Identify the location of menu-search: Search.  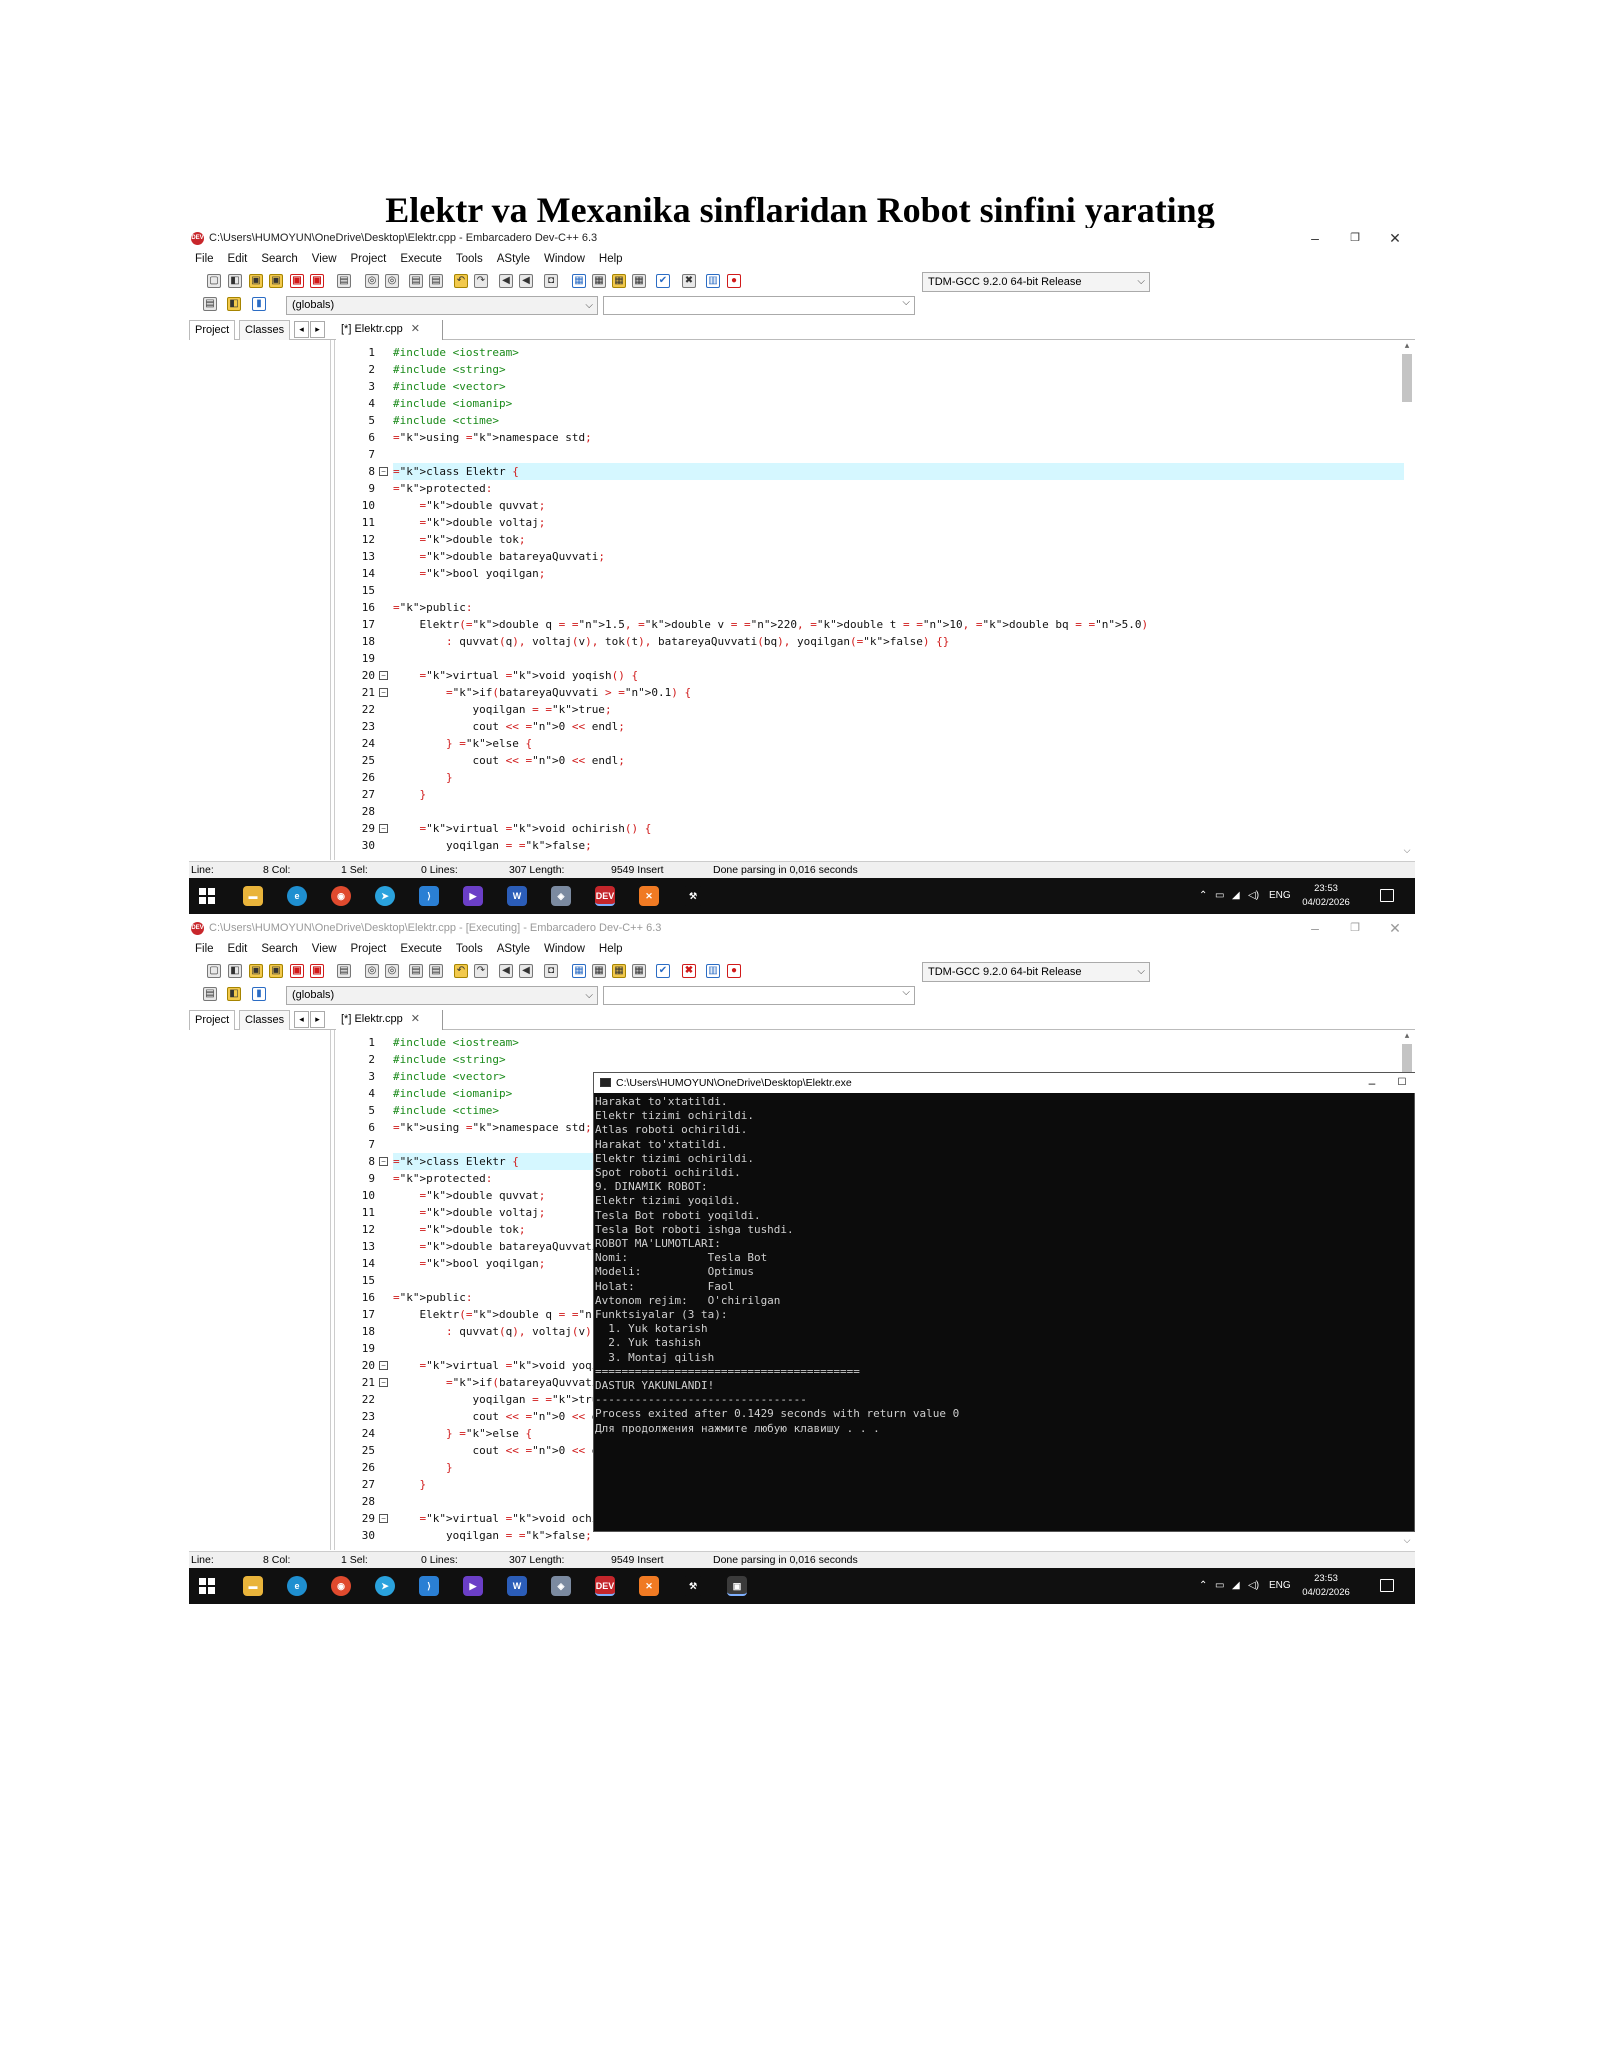
(279, 949).